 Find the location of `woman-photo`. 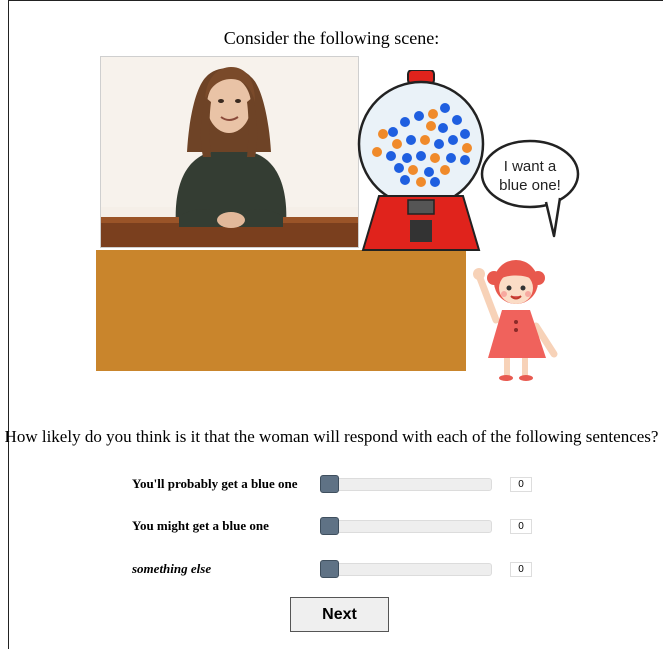

woman-photo is located at coordinates (229, 152).